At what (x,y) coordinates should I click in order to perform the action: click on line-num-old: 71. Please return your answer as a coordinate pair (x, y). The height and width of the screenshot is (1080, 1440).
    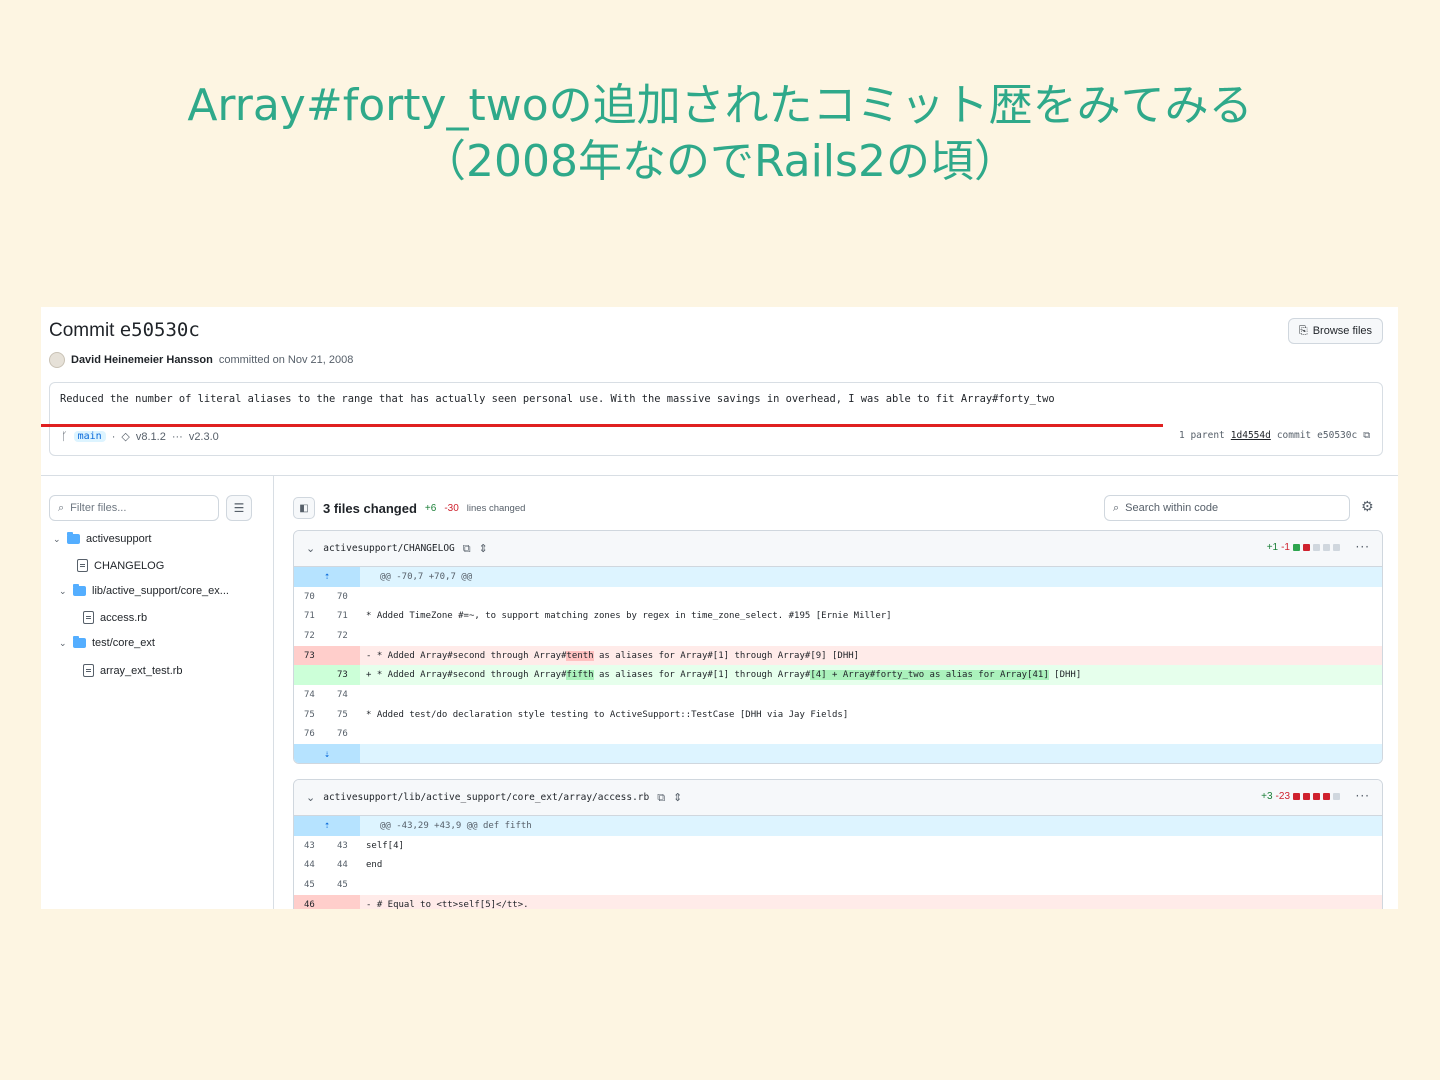
    Looking at the image, I should click on (310, 616).